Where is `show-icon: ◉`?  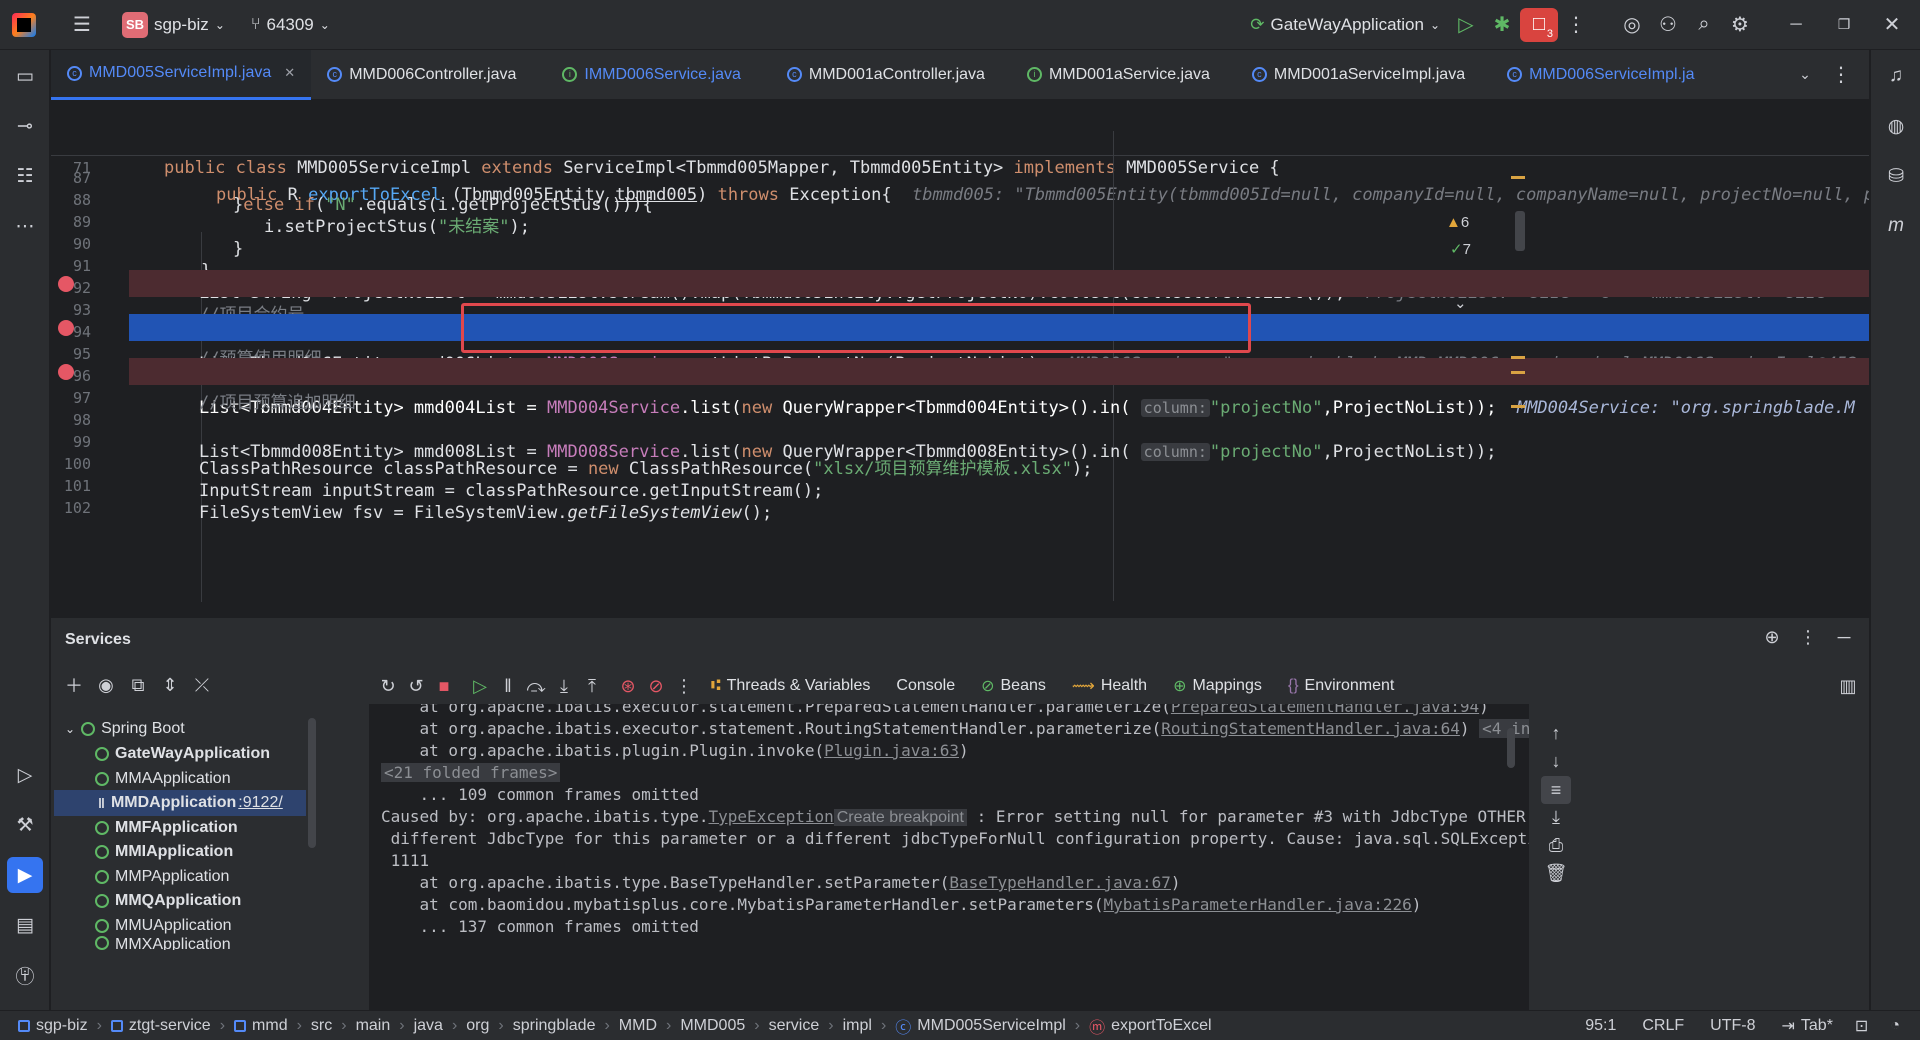
show-icon: ◉ is located at coordinates (106, 685).